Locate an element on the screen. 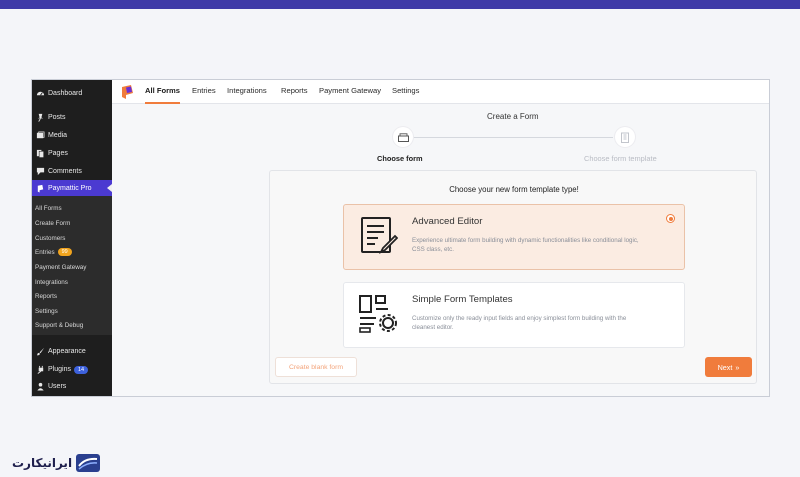 The image size is (800, 477). panel-title: Choose your new form template type! is located at coordinates (514, 189).